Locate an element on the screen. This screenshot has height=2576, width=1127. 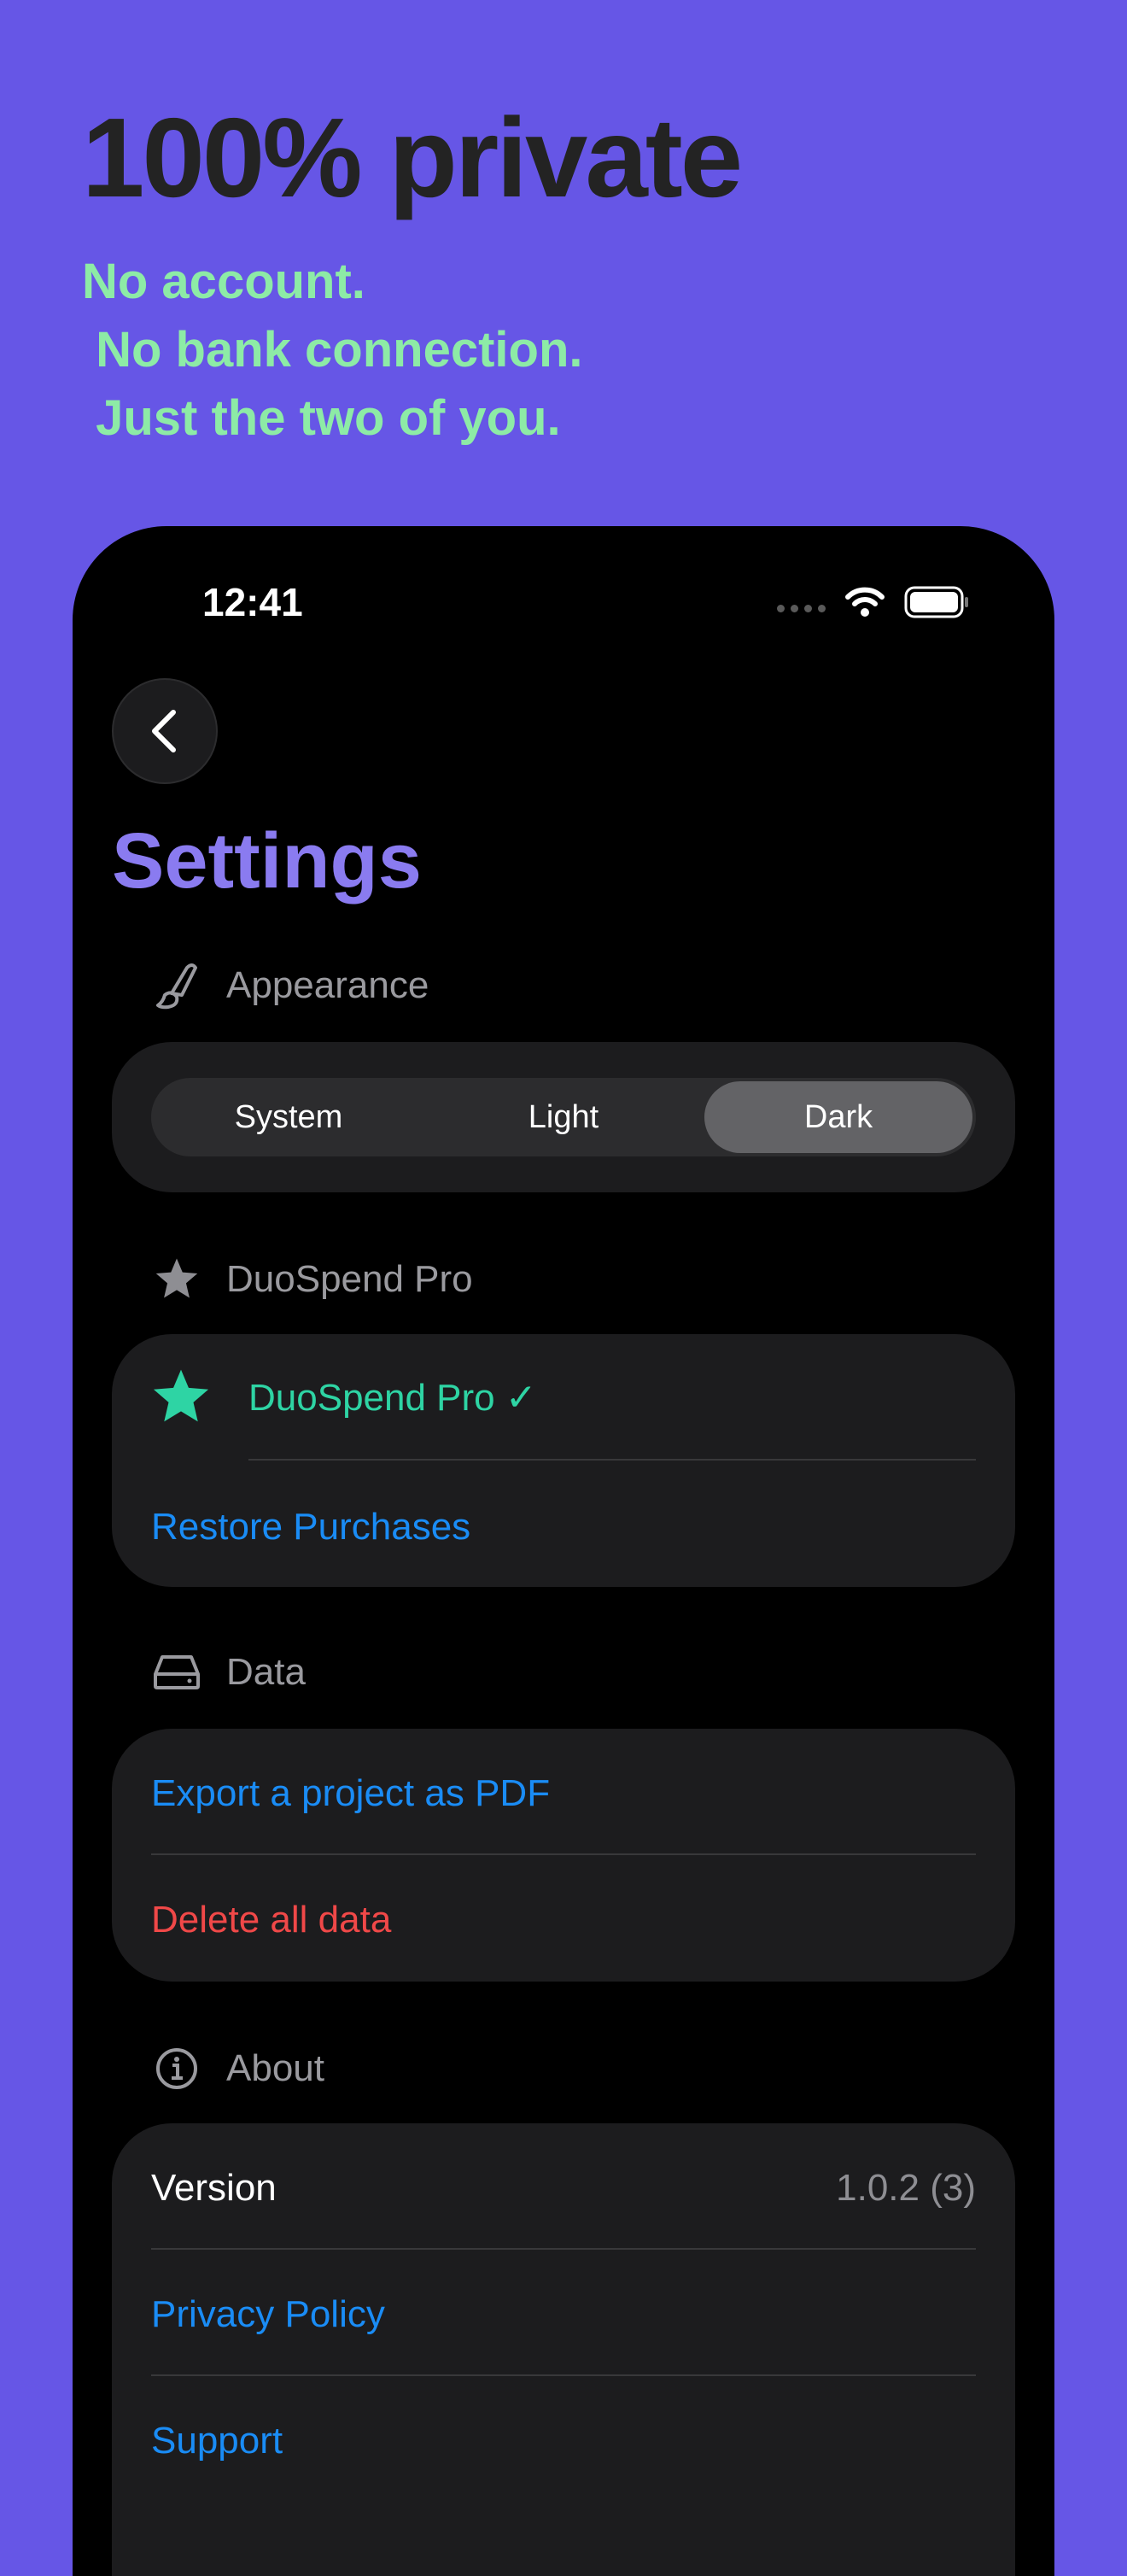
version-value: 1.0.2 (3) is located at coordinates (906, 2188).